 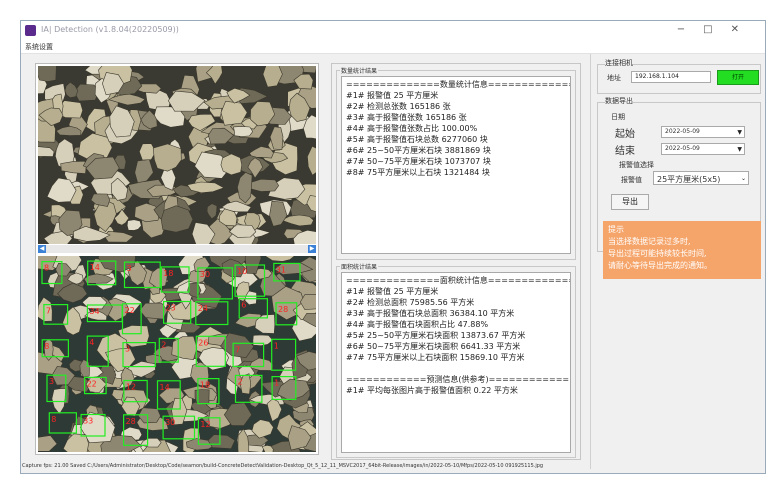 What do you see at coordinates (703, 132) in the screenshot?
I see `start-date-picker: 2022-05-09 ▼` at bounding box center [703, 132].